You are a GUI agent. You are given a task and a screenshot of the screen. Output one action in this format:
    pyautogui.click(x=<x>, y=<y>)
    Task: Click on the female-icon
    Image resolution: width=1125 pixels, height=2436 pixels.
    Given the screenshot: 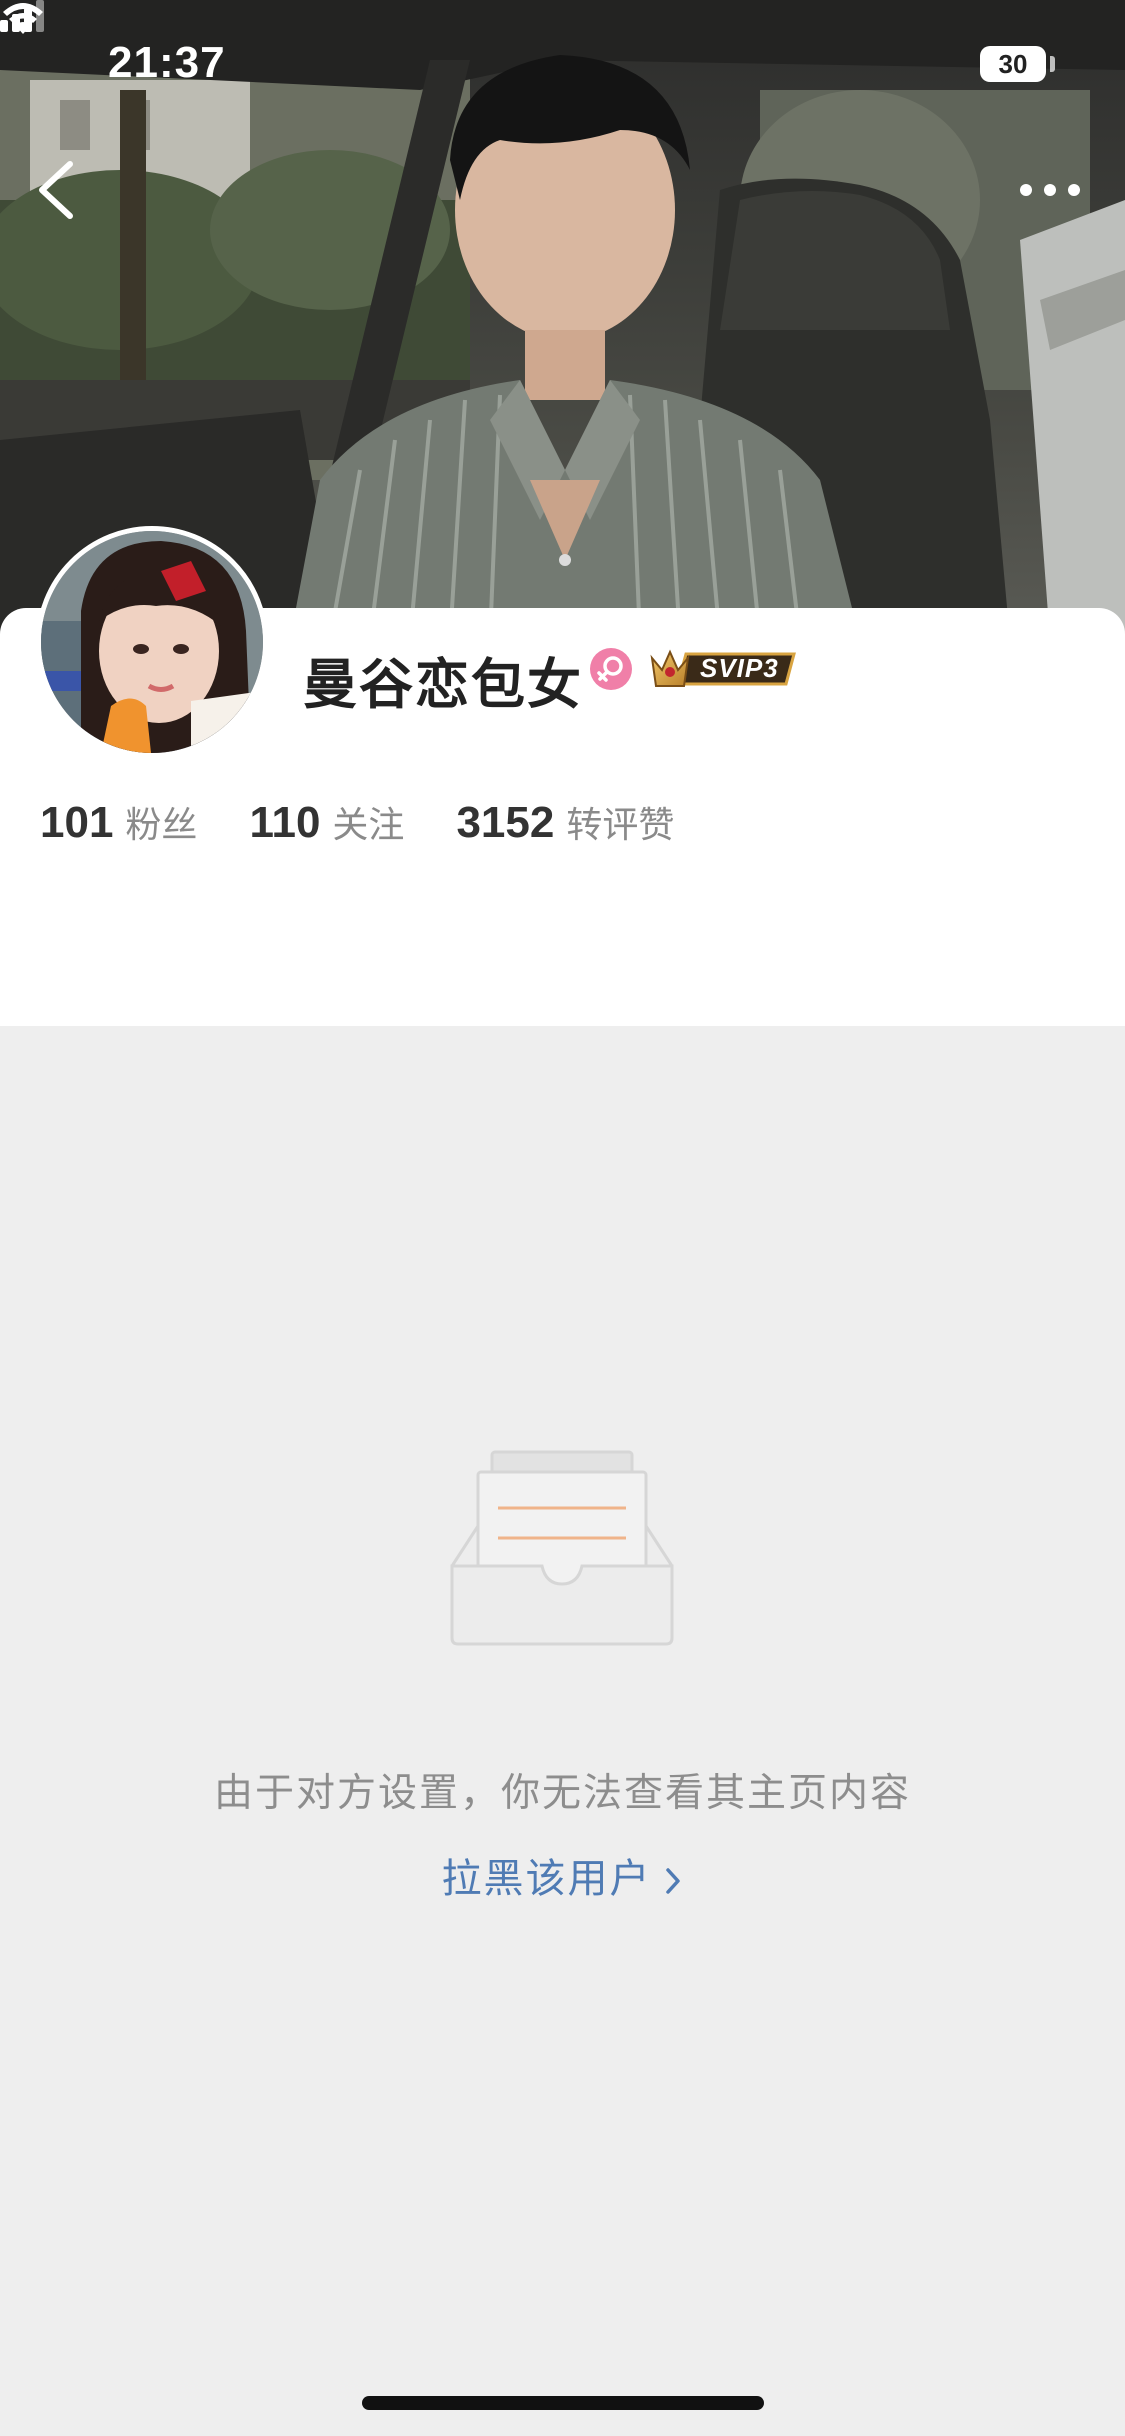 What is the action you would take?
    pyautogui.click(x=610, y=669)
    